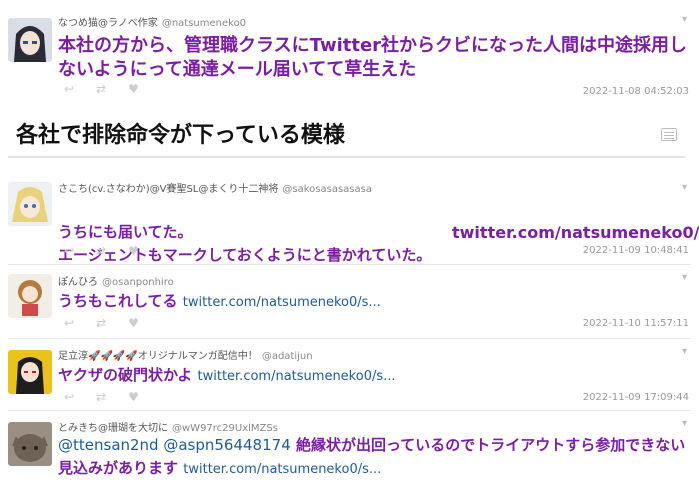  I want to click on tweet-author: 足立淳🚀🚀🚀🚀オリジナルマンガ配信中！ @adatijun, so click(185, 354).